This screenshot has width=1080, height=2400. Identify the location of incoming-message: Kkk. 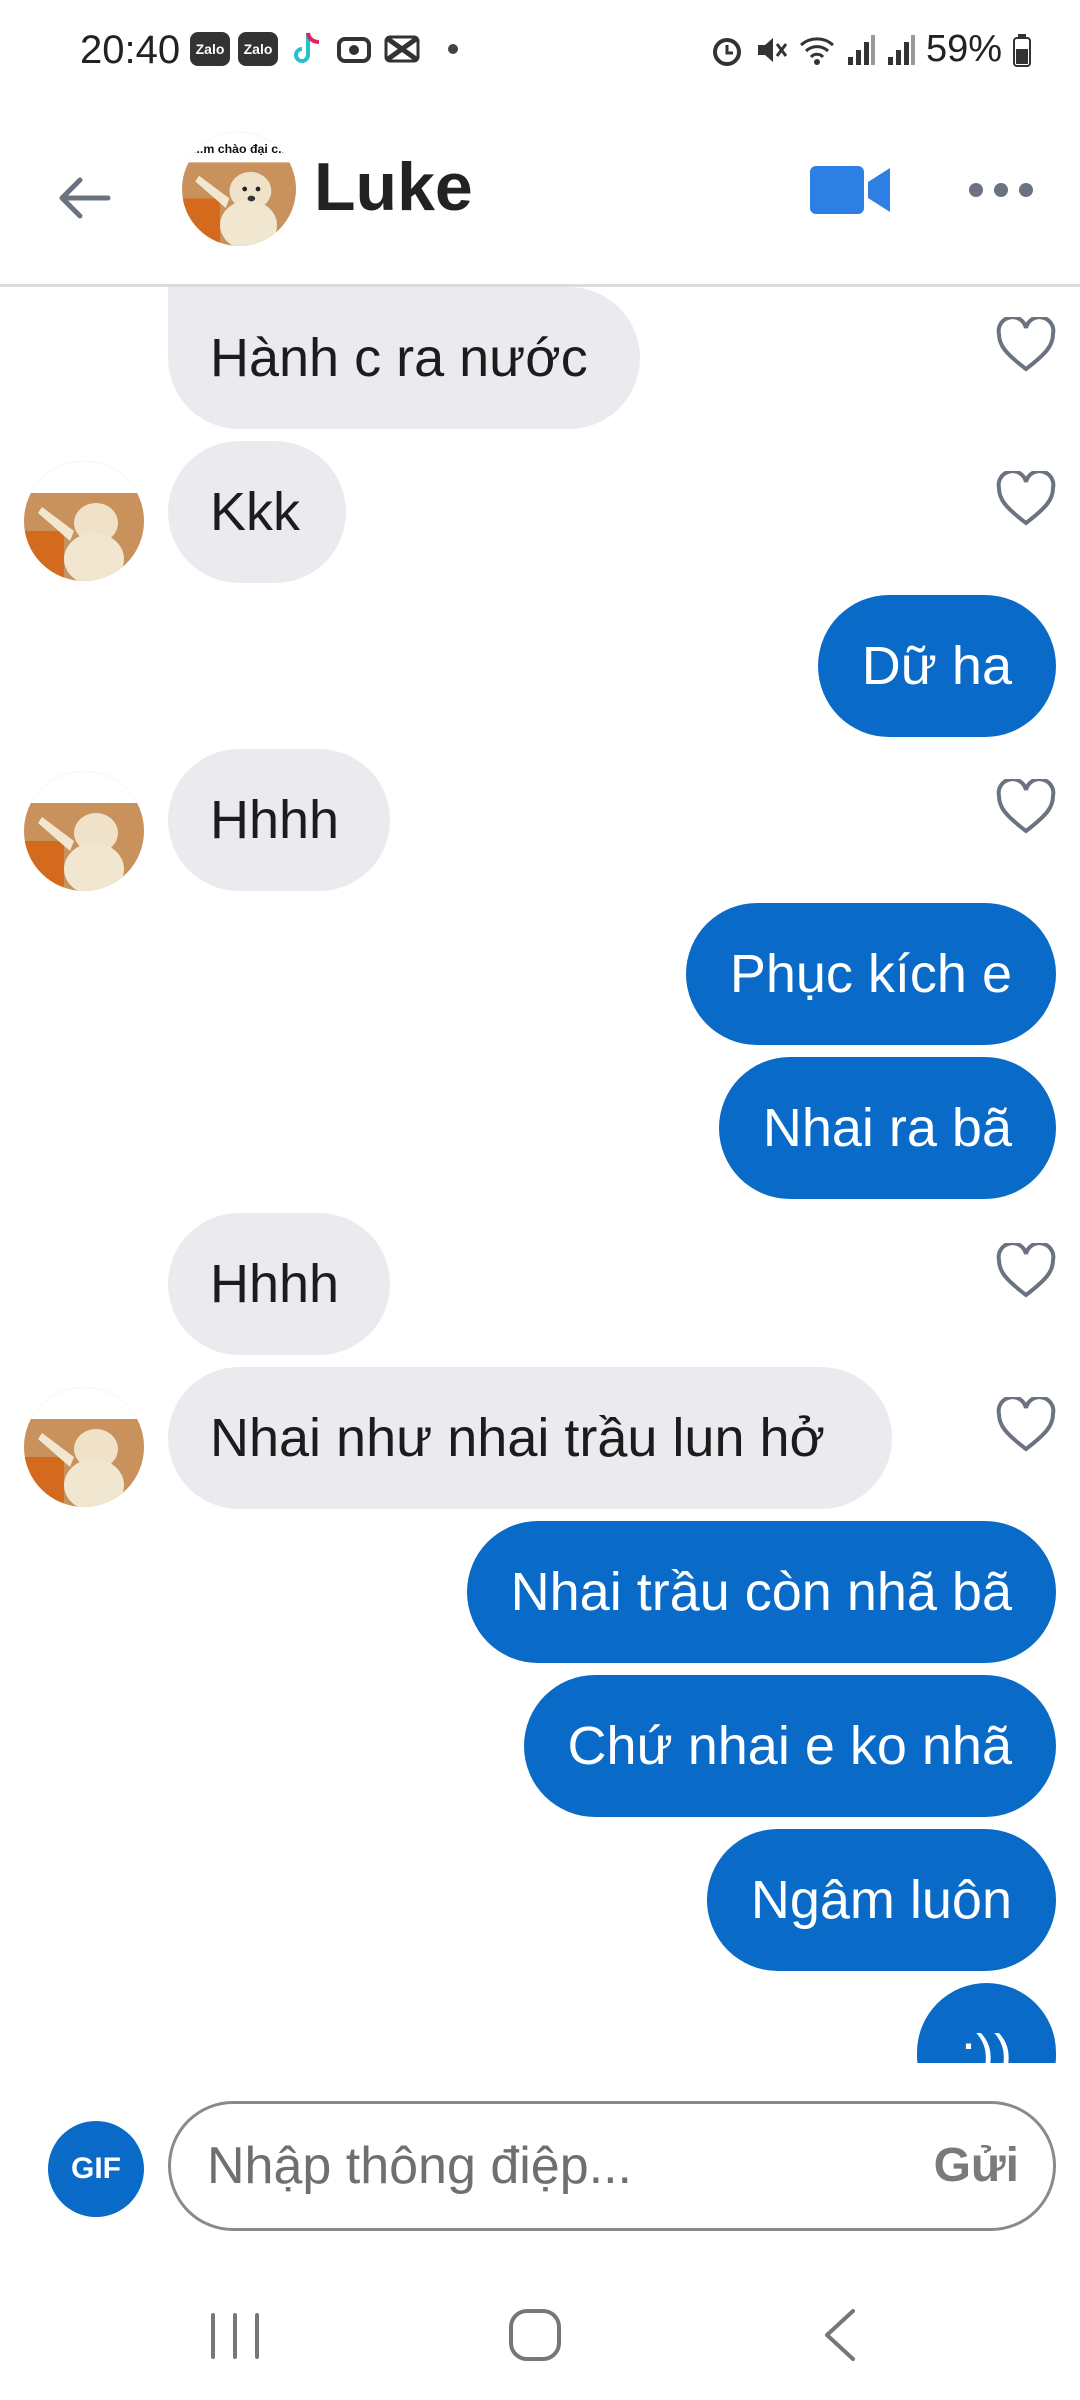
(257, 512).